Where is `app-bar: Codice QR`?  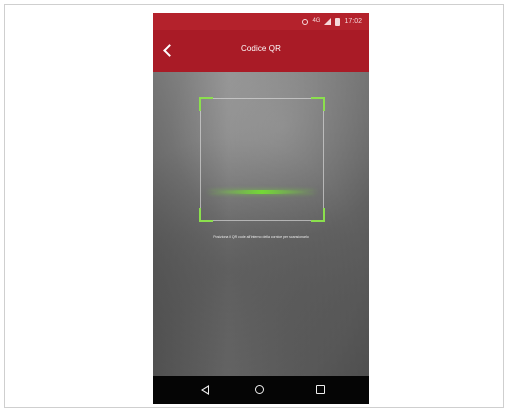
app-bar: Codice QR is located at coordinates (261, 51).